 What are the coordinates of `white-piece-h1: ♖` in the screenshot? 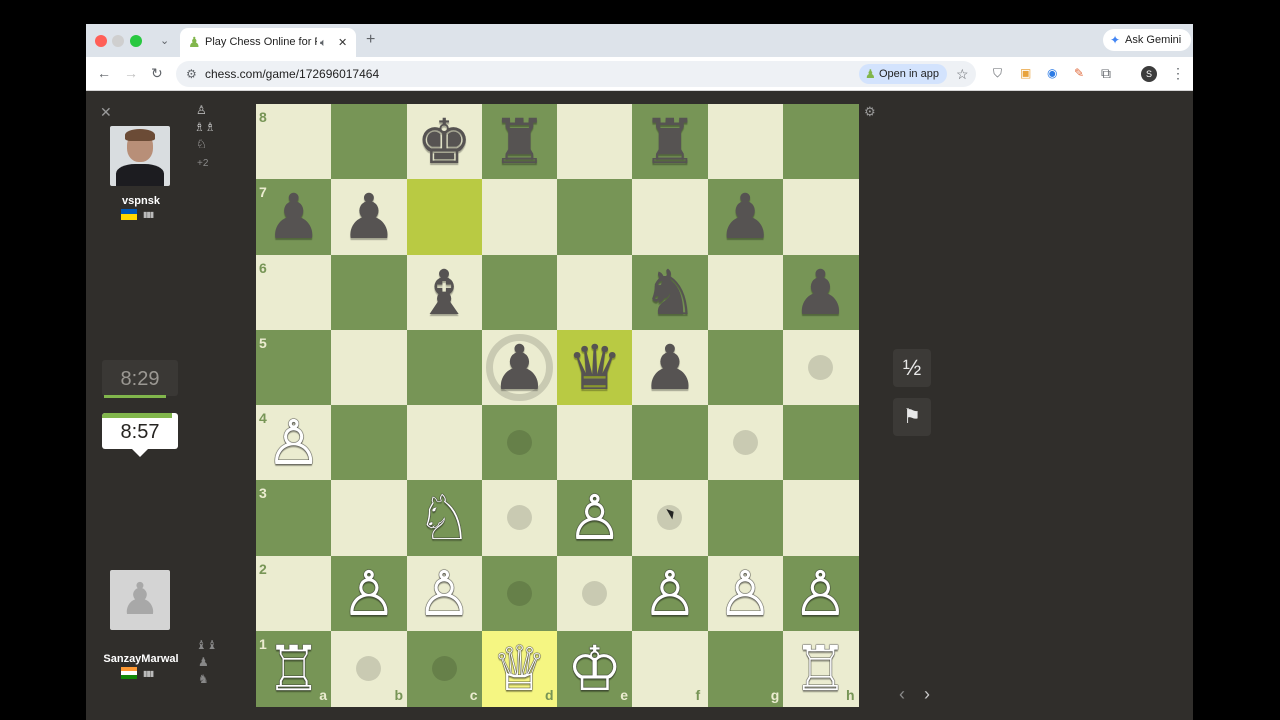 It's located at (820, 668).